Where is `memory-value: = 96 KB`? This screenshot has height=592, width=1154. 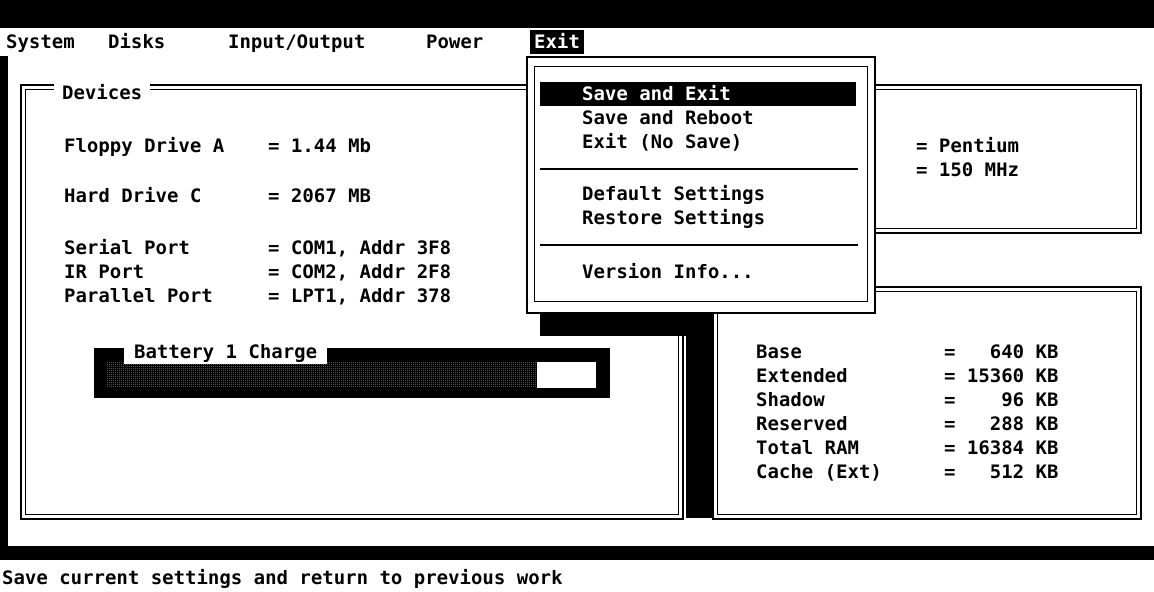
memory-value: = 96 KB is located at coordinates (1001, 400).